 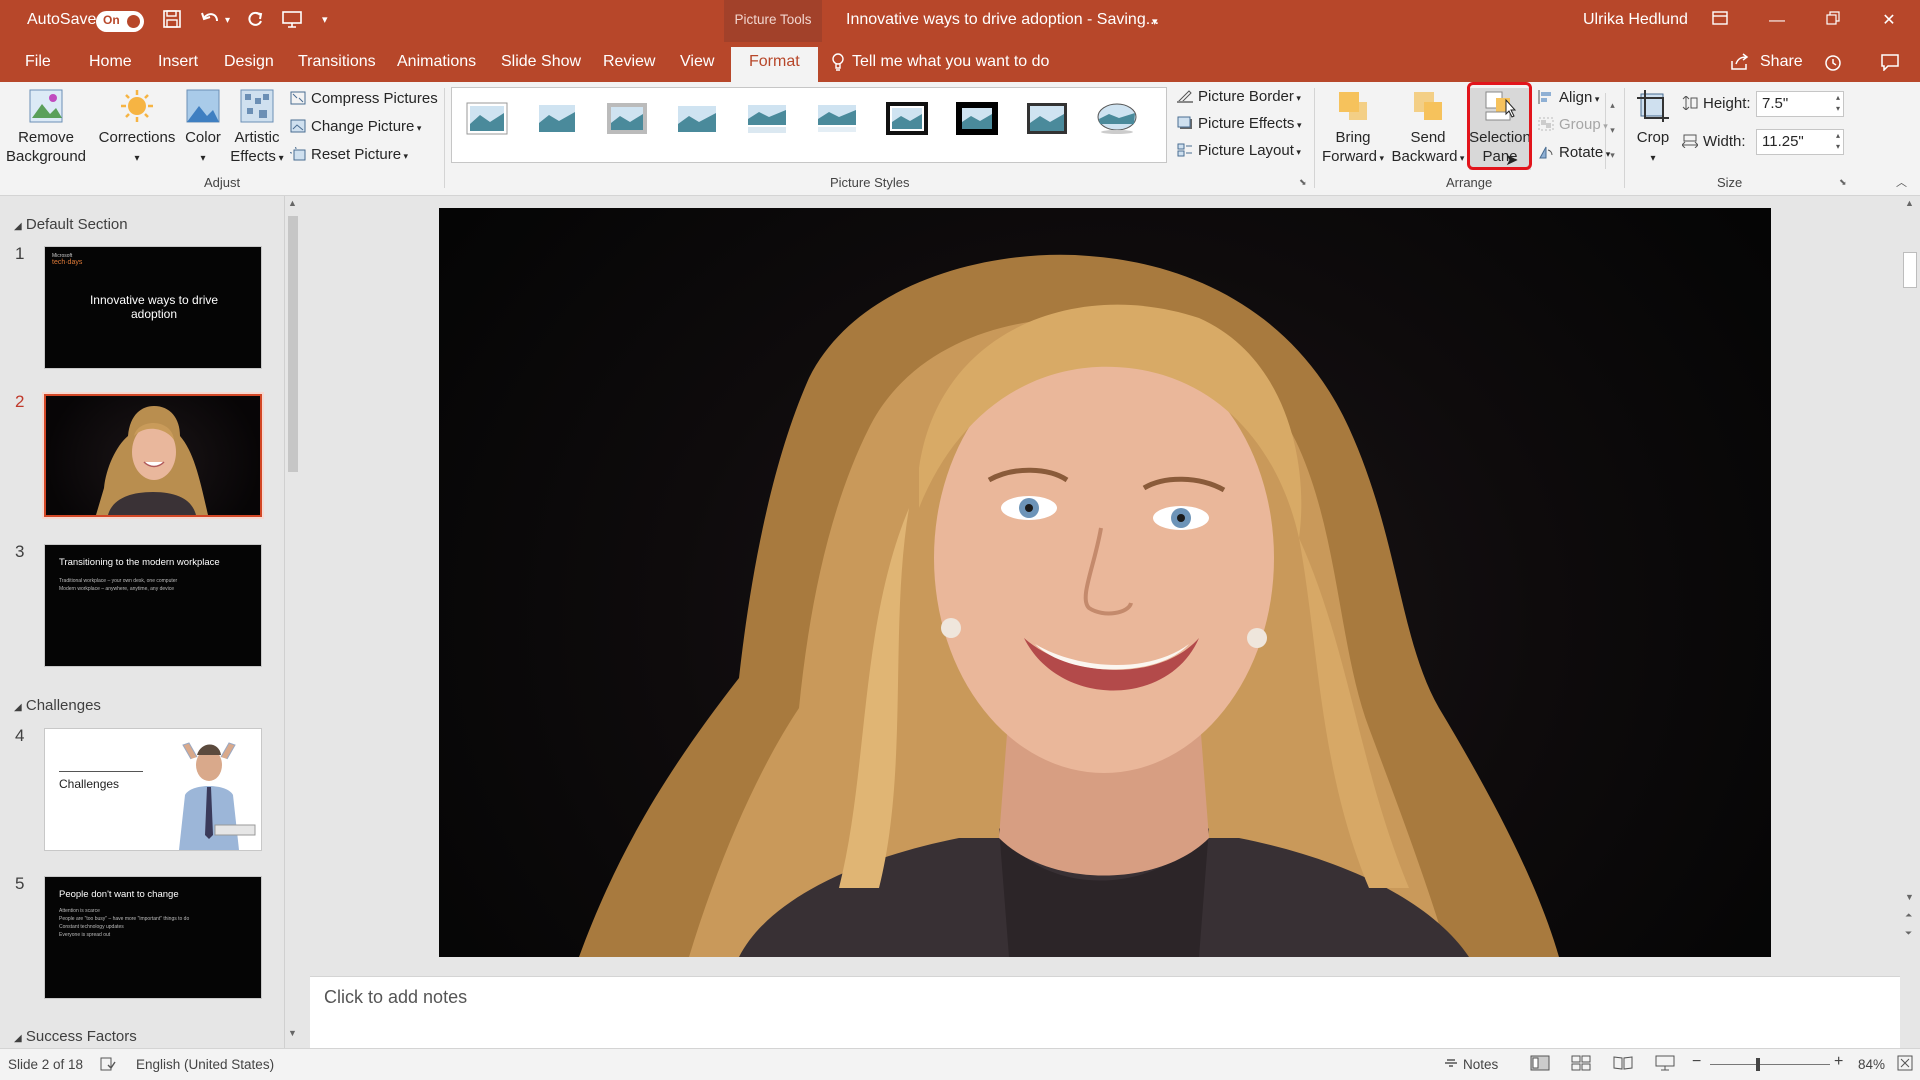 I want to click on section-default: ◢ Default Section, so click(x=71, y=224).